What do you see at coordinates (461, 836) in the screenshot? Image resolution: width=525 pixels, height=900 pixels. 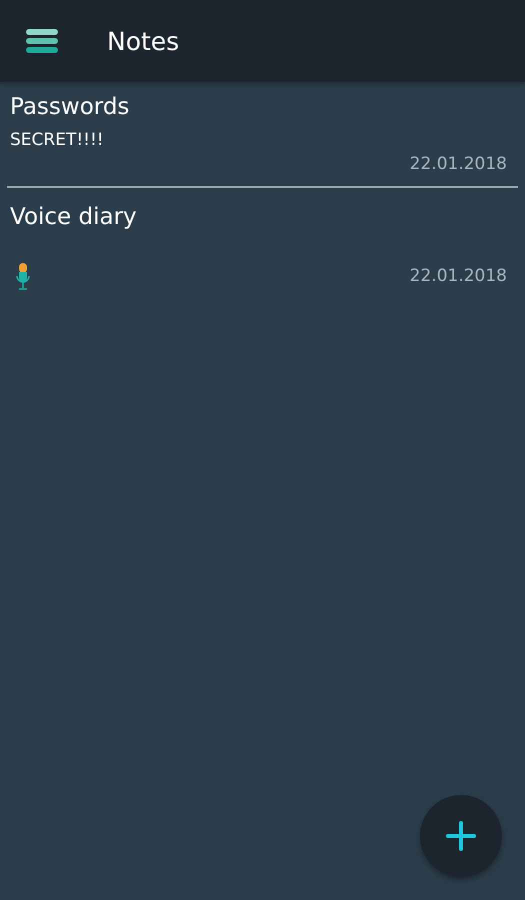 I see `plus-icon` at bounding box center [461, 836].